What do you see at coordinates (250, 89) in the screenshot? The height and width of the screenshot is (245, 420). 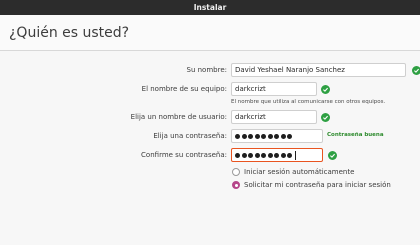 I see `computer-name-value: darkcrizt` at bounding box center [250, 89].